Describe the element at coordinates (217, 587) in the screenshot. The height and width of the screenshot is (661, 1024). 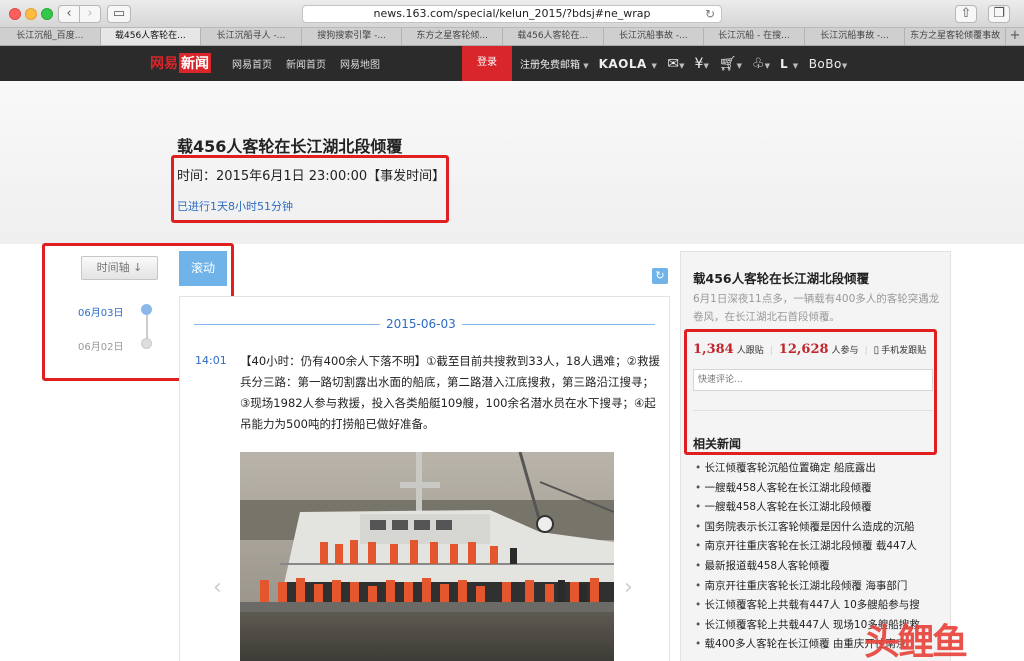
I see `chevron-left-icon: ‹` at that location.